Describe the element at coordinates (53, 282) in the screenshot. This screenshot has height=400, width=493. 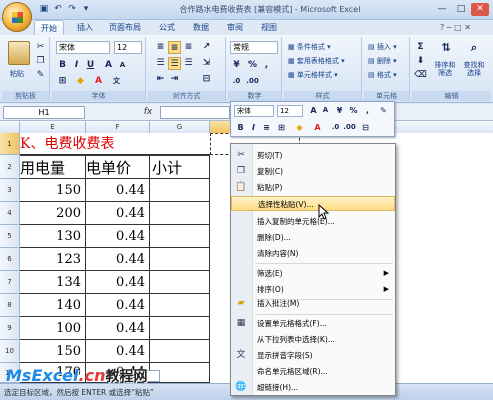
I see `usage-cell: 134` at that location.